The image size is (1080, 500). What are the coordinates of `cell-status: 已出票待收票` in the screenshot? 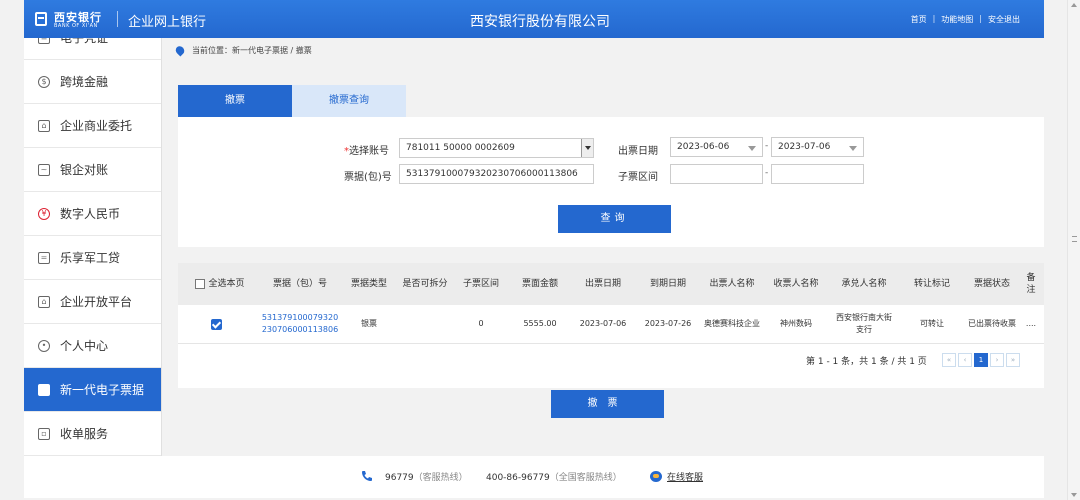 It's located at (992, 323).